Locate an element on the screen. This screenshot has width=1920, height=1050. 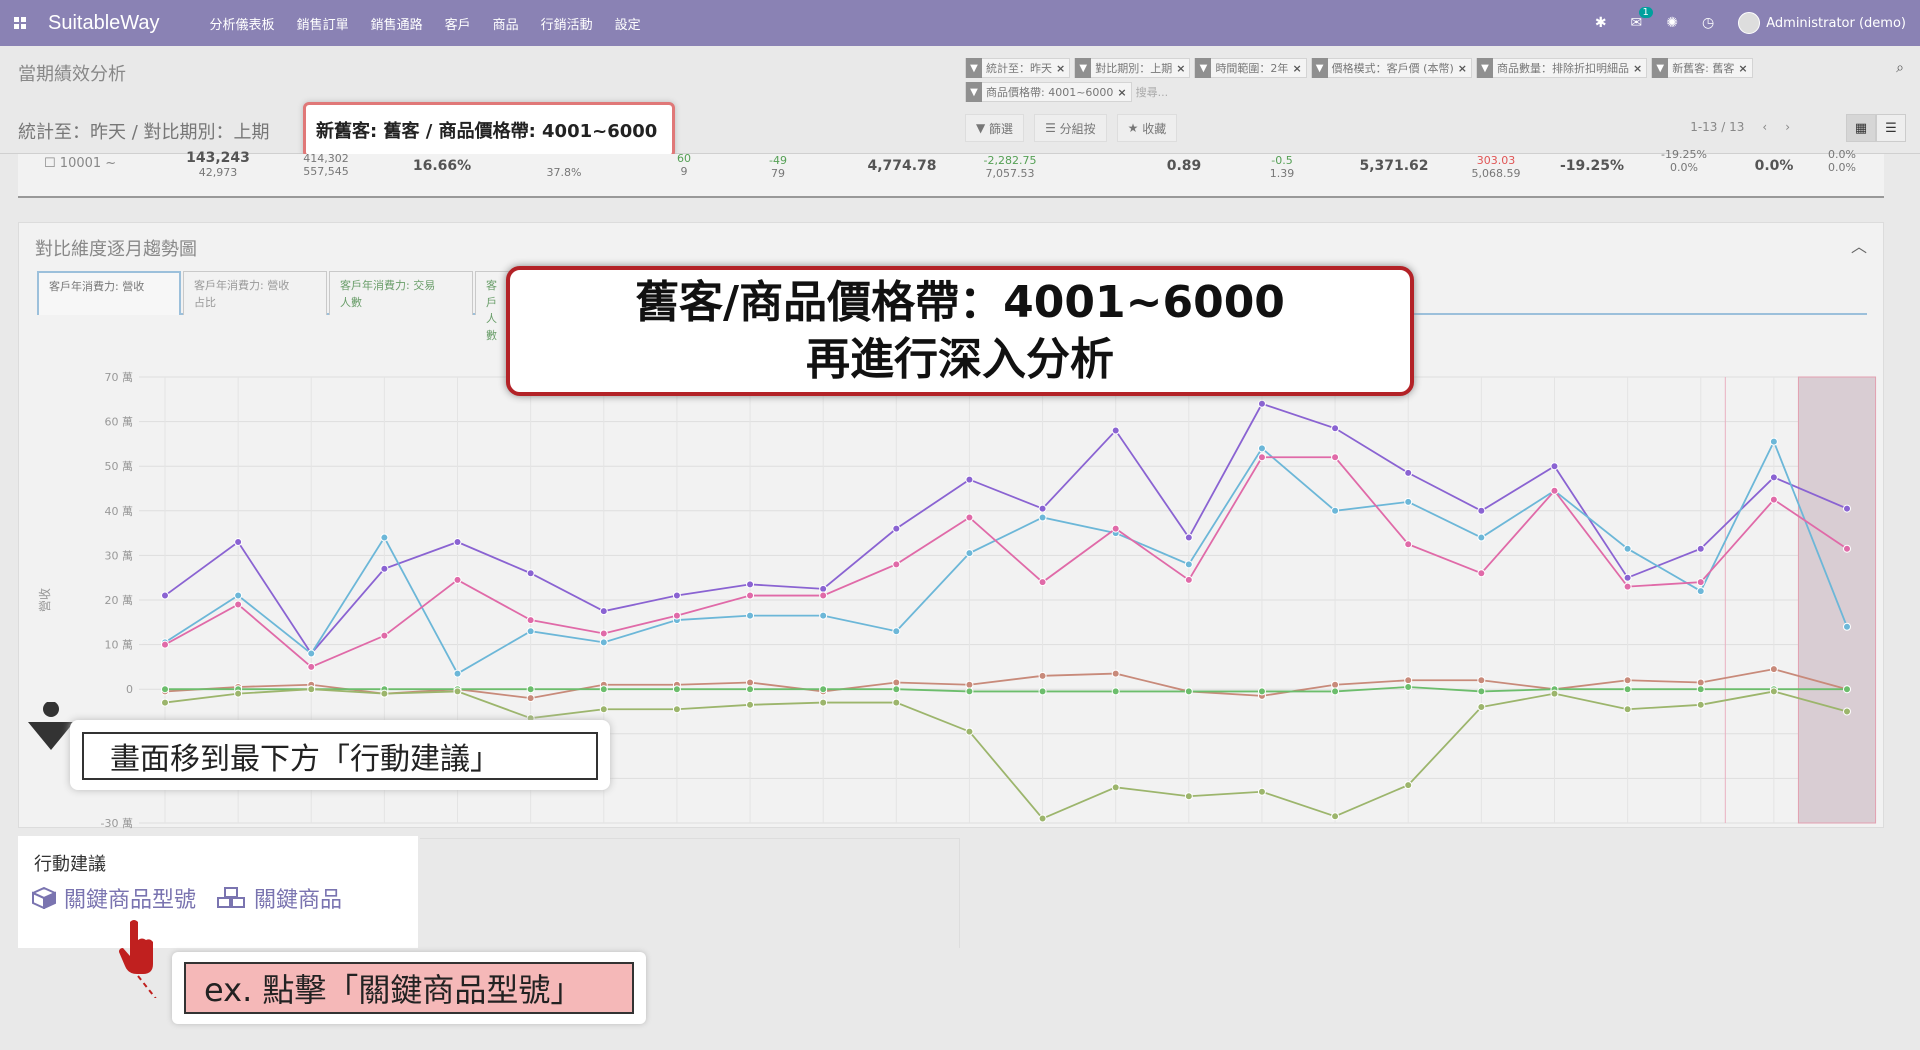
y-tick-label: 50 萬 is located at coordinates (119, 466).